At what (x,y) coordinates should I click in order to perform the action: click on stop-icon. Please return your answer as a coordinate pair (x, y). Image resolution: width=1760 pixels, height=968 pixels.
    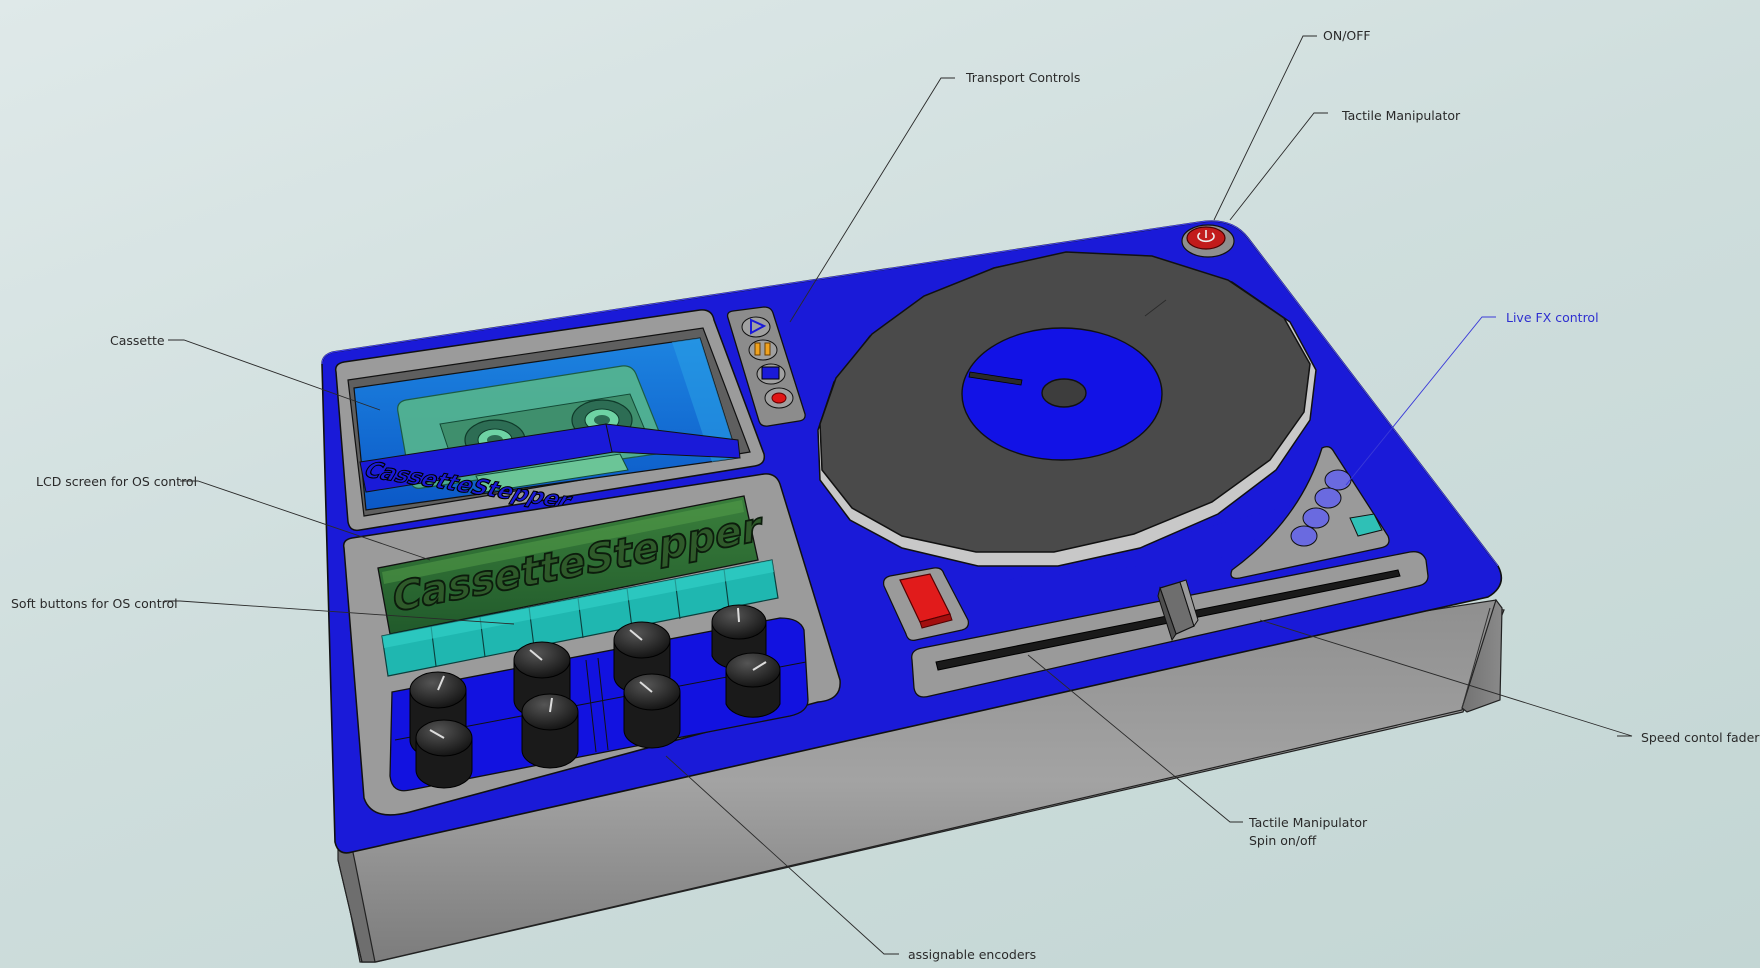
    Looking at the image, I should click on (770, 373).